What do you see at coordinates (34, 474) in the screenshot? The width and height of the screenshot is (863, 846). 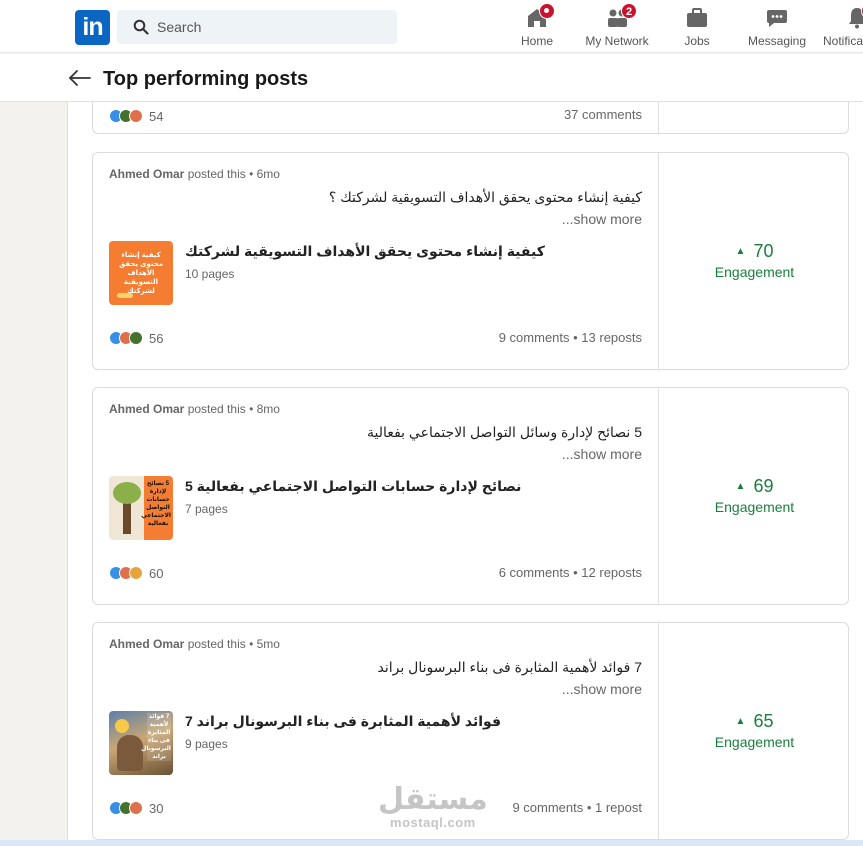 I see `left-gutter` at bounding box center [34, 474].